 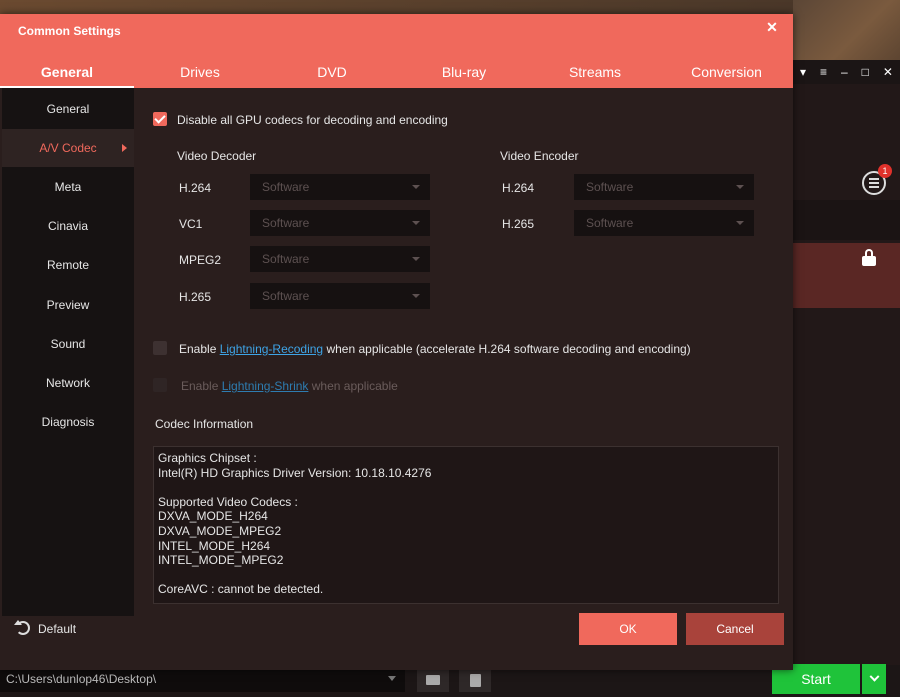 I want to click on codec-info-line: Graphics Chipset :, so click(x=207, y=458).